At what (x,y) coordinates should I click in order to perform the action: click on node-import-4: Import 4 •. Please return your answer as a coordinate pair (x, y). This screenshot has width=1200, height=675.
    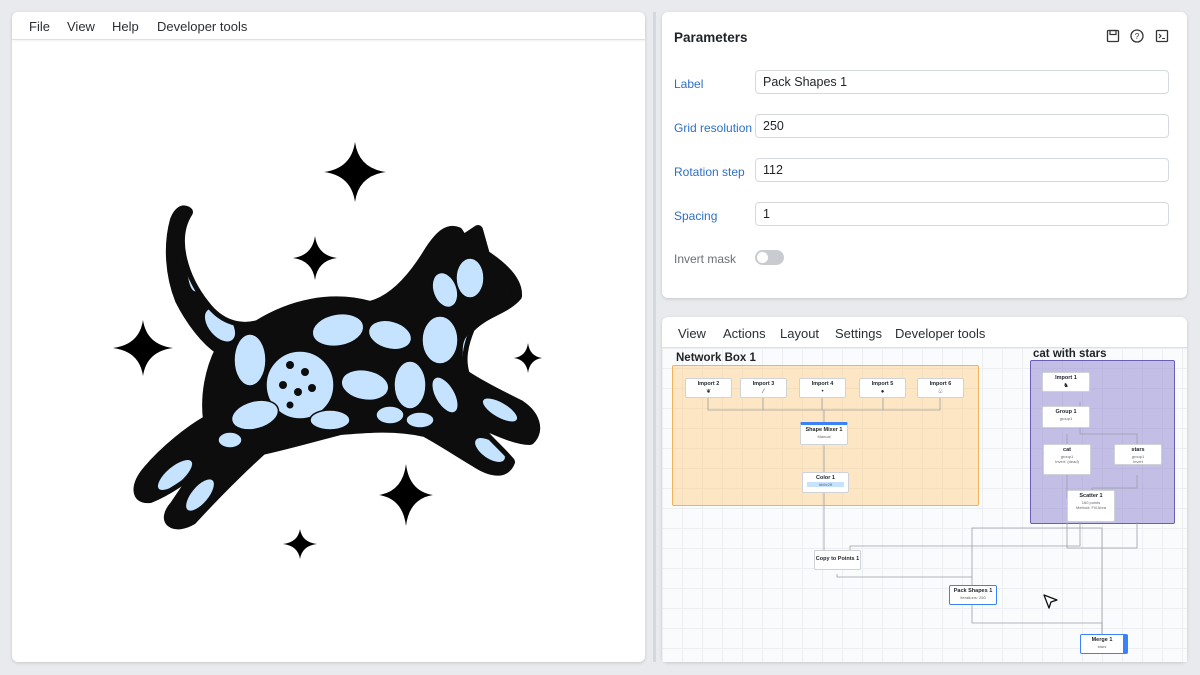
    Looking at the image, I should click on (822, 388).